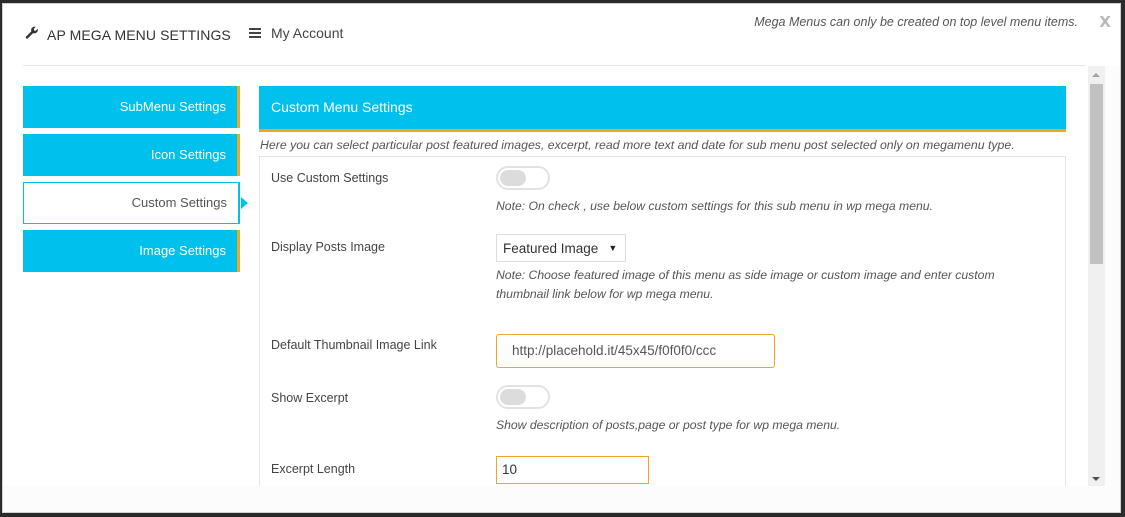 Image resolution: width=1125 pixels, height=517 pixels. What do you see at coordinates (139, 34) in the screenshot?
I see `brand-title: AP MEGA MENU SETTINGS` at bounding box center [139, 34].